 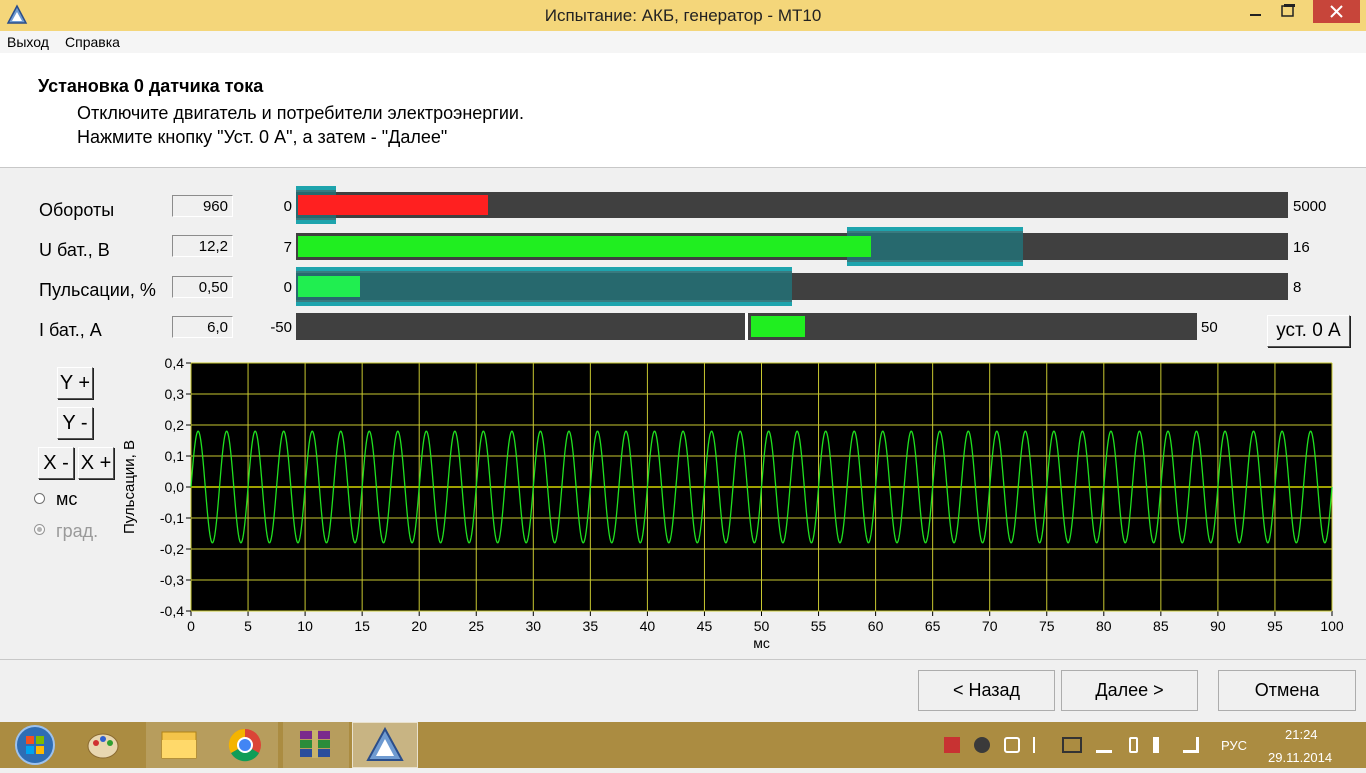 I want to click on x-tick-label: 50, so click(x=762, y=626).